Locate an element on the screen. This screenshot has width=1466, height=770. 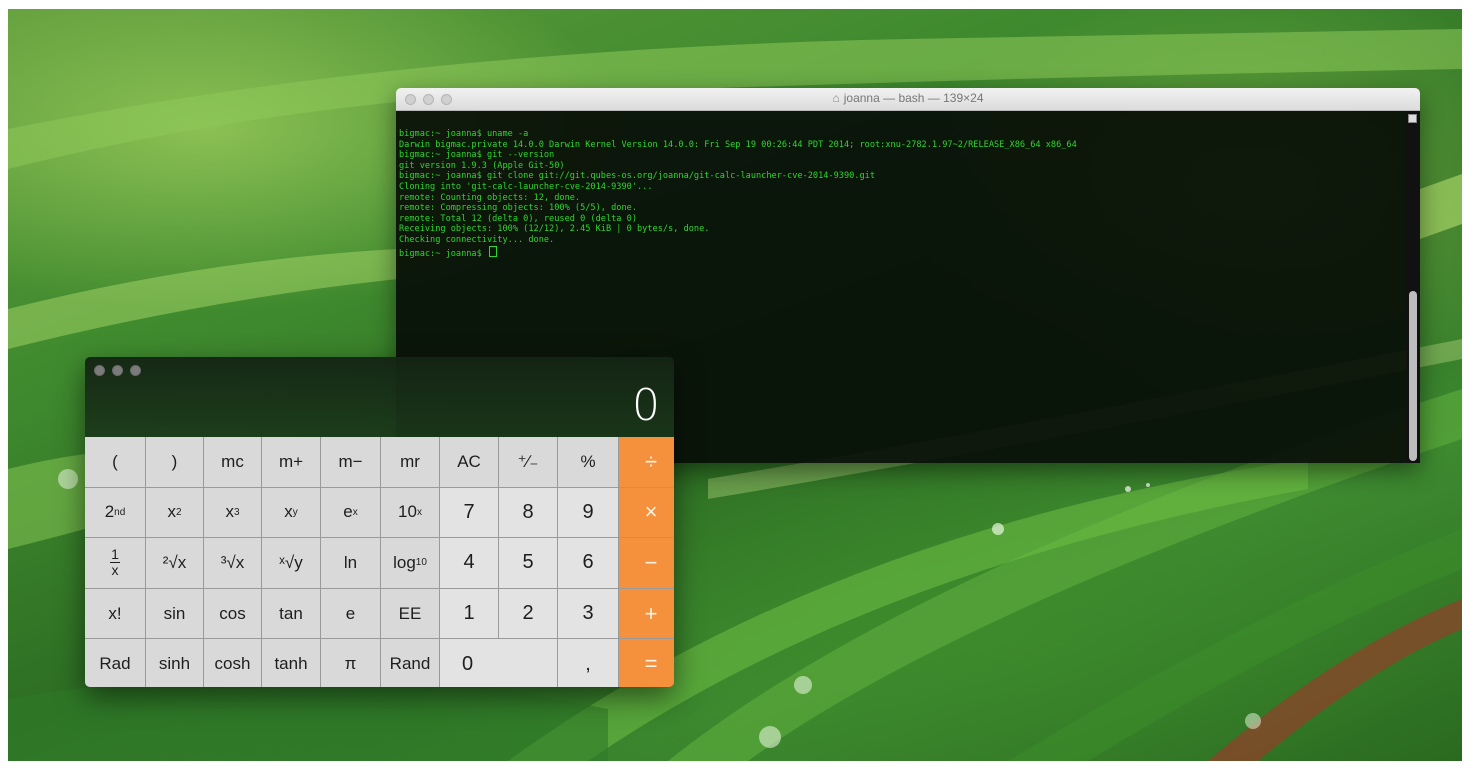
key-8: 8 is located at coordinates (528, 512).